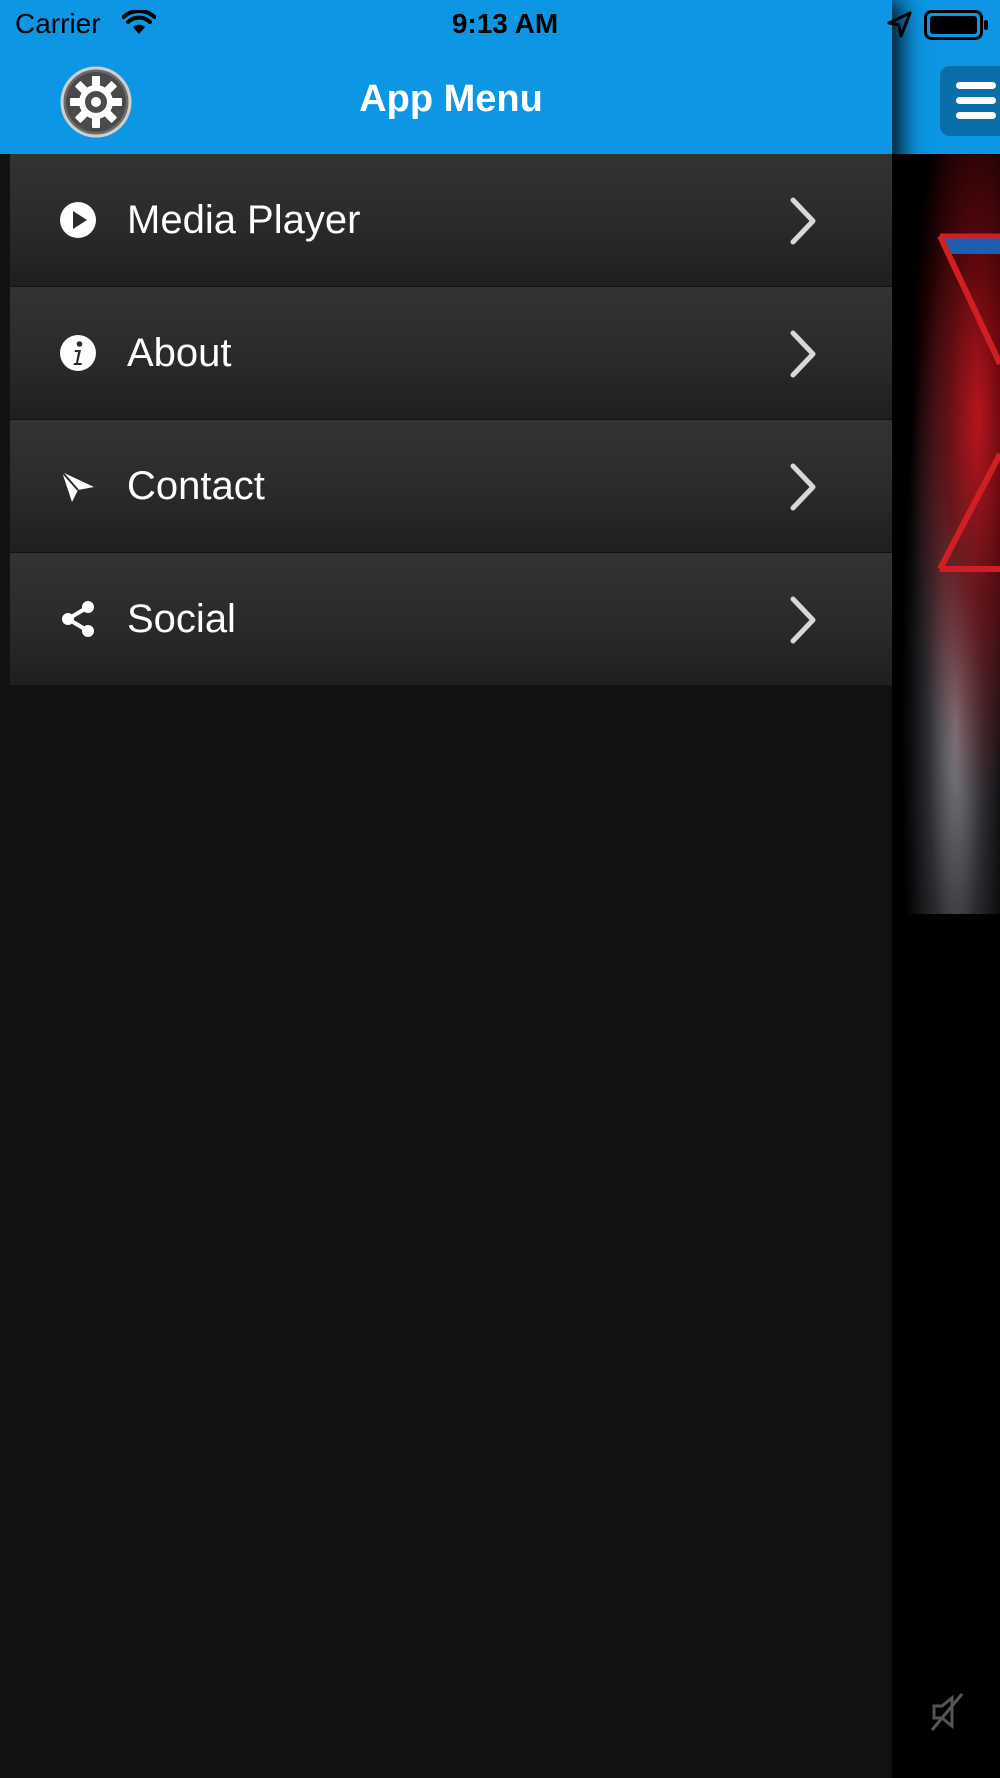 Image resolution: width=1000 pixels, height=1778 pixels. Describe the element at coordinates (899, 24) in the screenshot. I see `location-arrow-icon` at that location.